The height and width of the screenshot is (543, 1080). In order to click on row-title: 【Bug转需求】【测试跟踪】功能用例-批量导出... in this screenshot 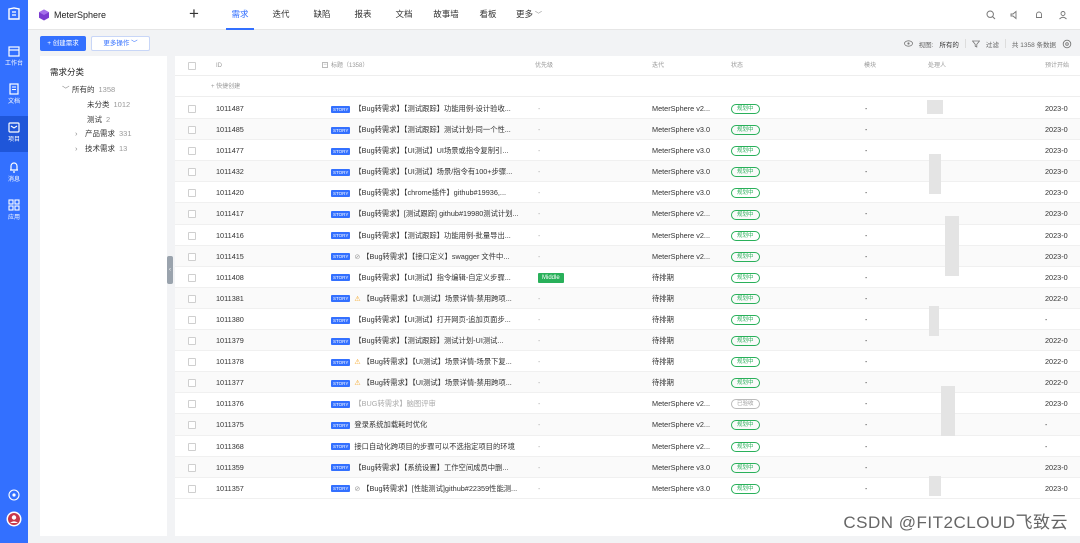, I will do `click(432, 235)`.